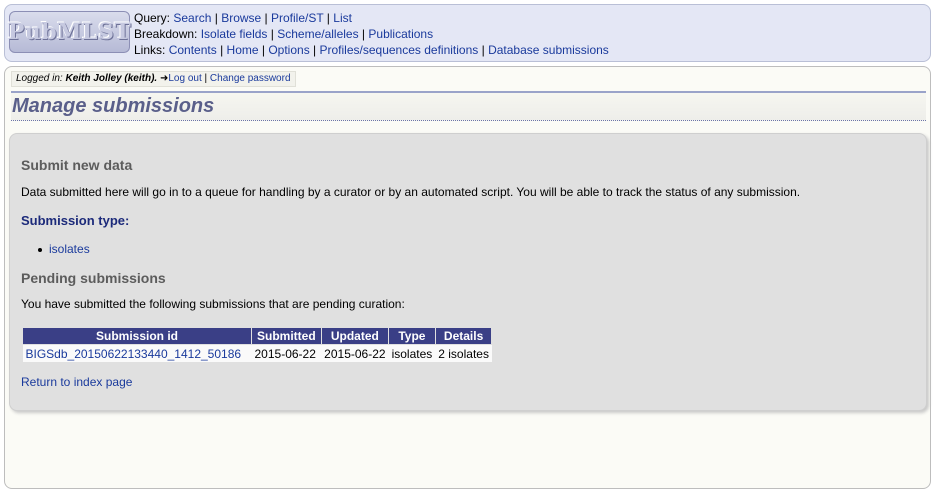  What do you see at coordinates (93, 278) in the screenshot?
I see `pending-submissions-heading: Pending submissions` at bounding box center [93, 278].